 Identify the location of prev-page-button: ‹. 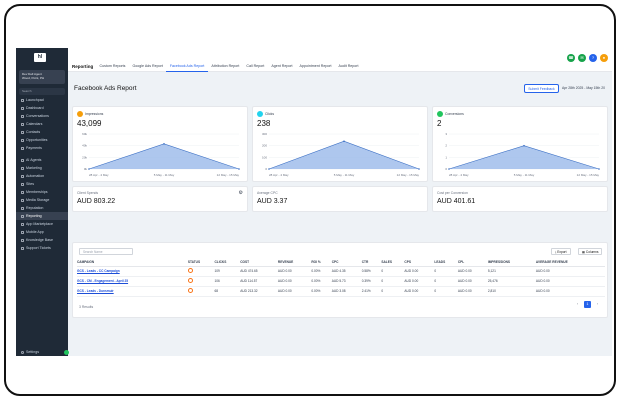
(577, 304).